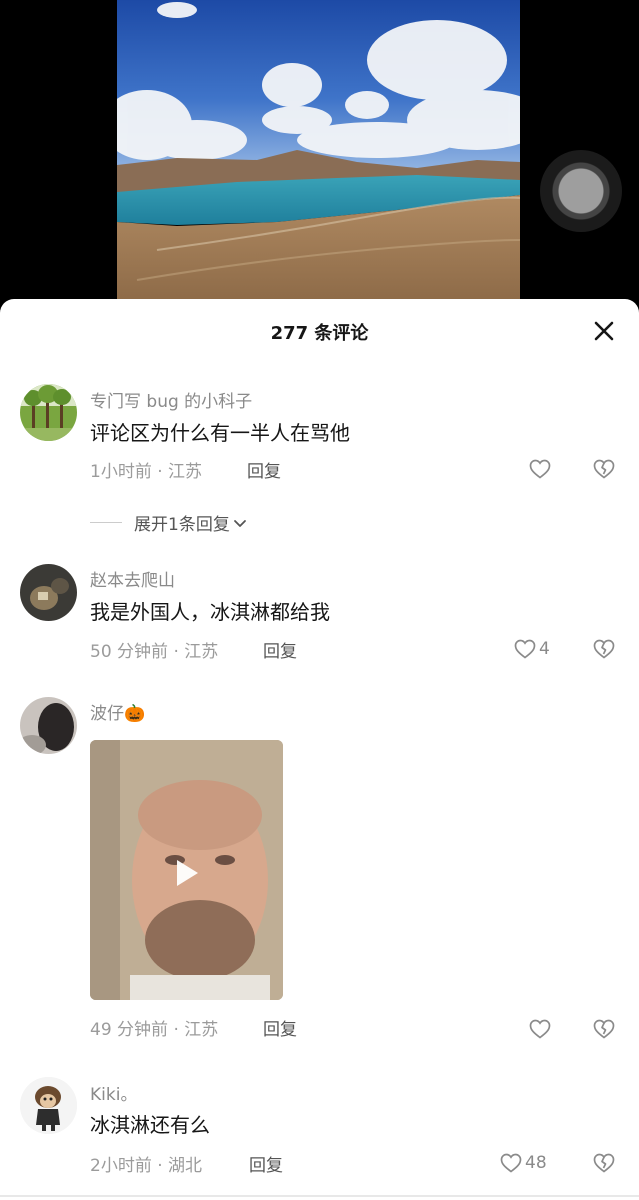 The image size is (639, 1200). Describe the element at coordinates (146, 472) in the screenshot. I see `comment-meta: 1小时前 · 江苏` at that location.